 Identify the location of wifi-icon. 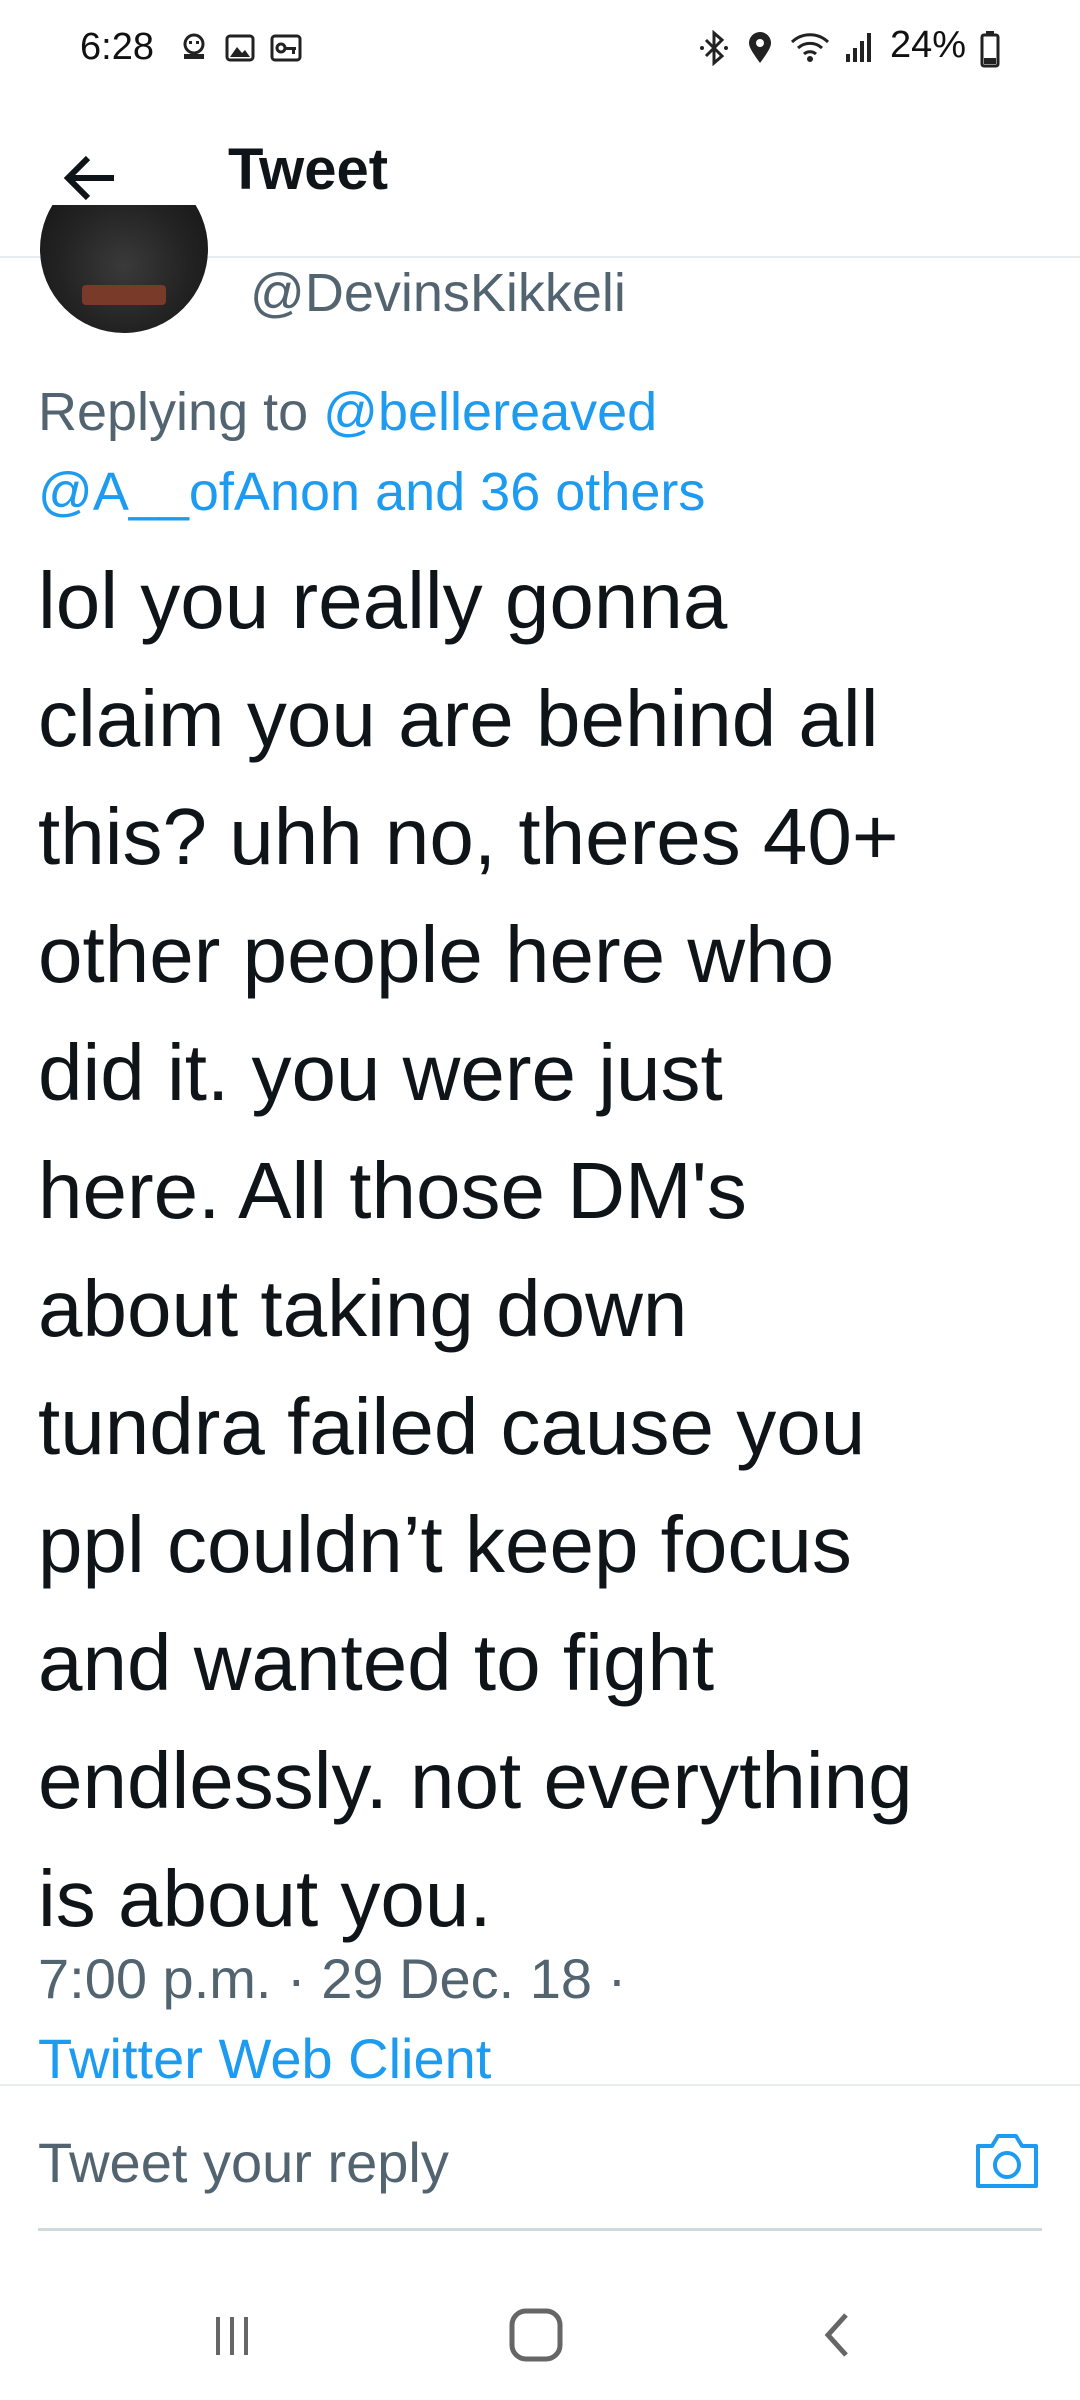
(810, 46).